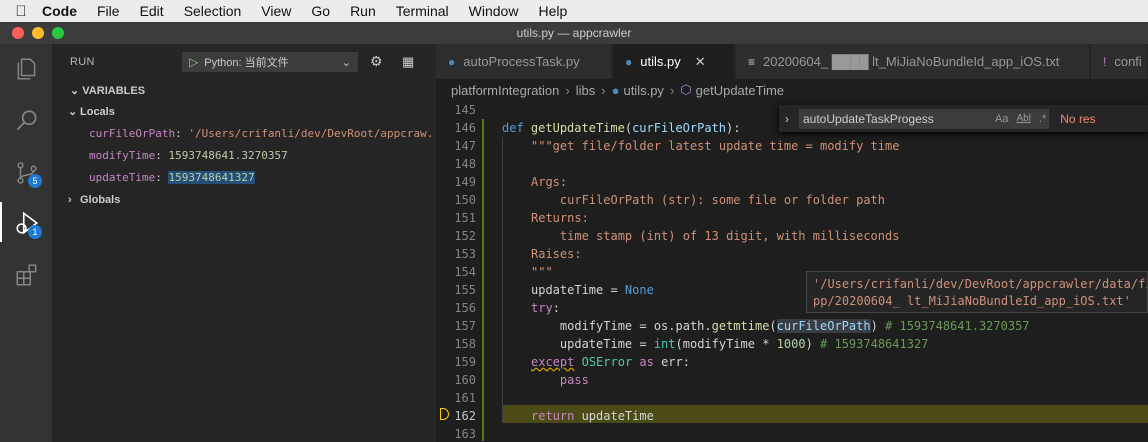 Image resolution: width=1148 pixels, height=442 pixels. I want to click on tab-label: utils.py, so click(660, 61).